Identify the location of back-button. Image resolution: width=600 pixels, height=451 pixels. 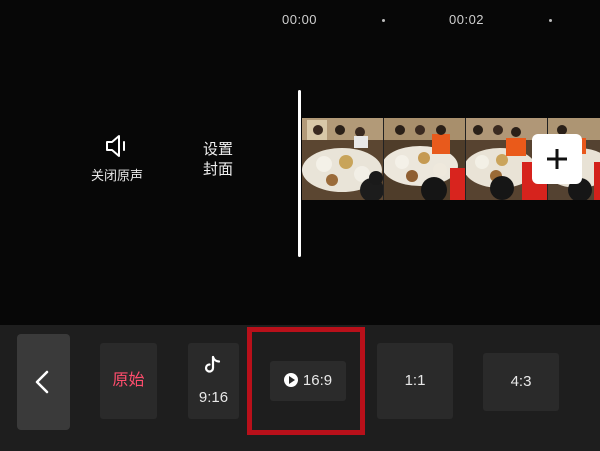
(43, 382).